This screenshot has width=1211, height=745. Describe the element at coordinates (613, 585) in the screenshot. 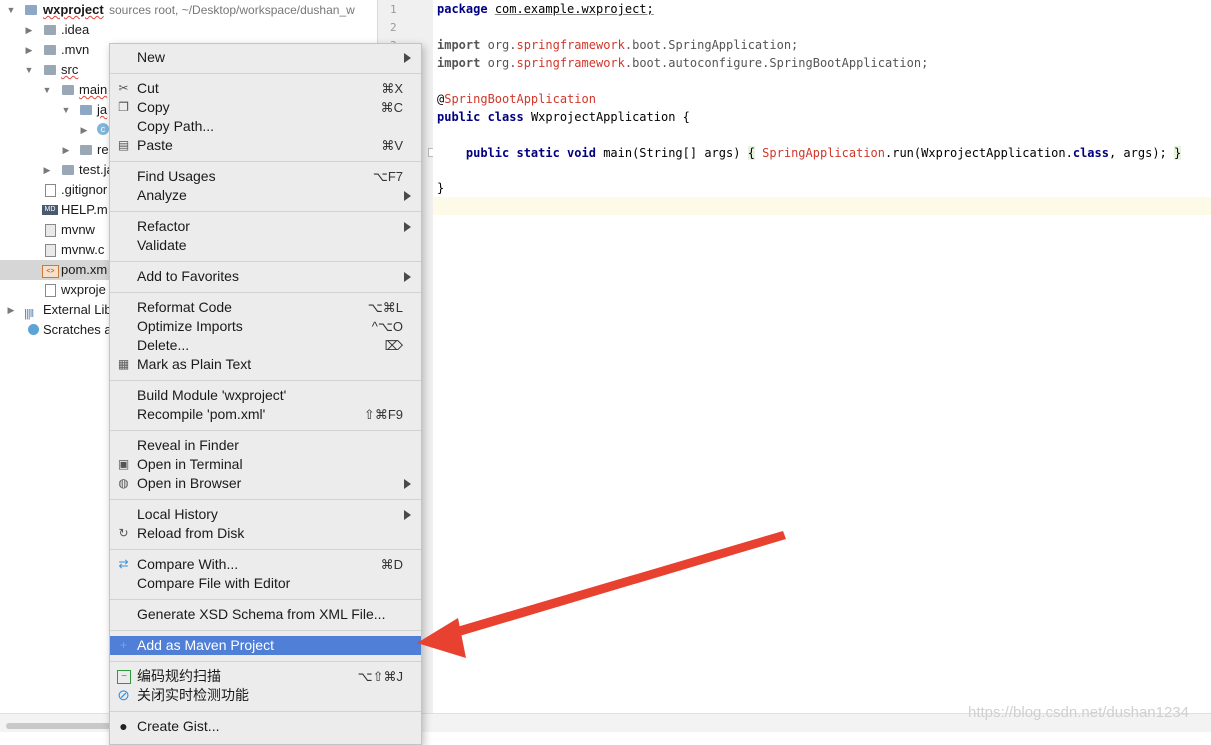

I see `arrow-shaft` at that location.